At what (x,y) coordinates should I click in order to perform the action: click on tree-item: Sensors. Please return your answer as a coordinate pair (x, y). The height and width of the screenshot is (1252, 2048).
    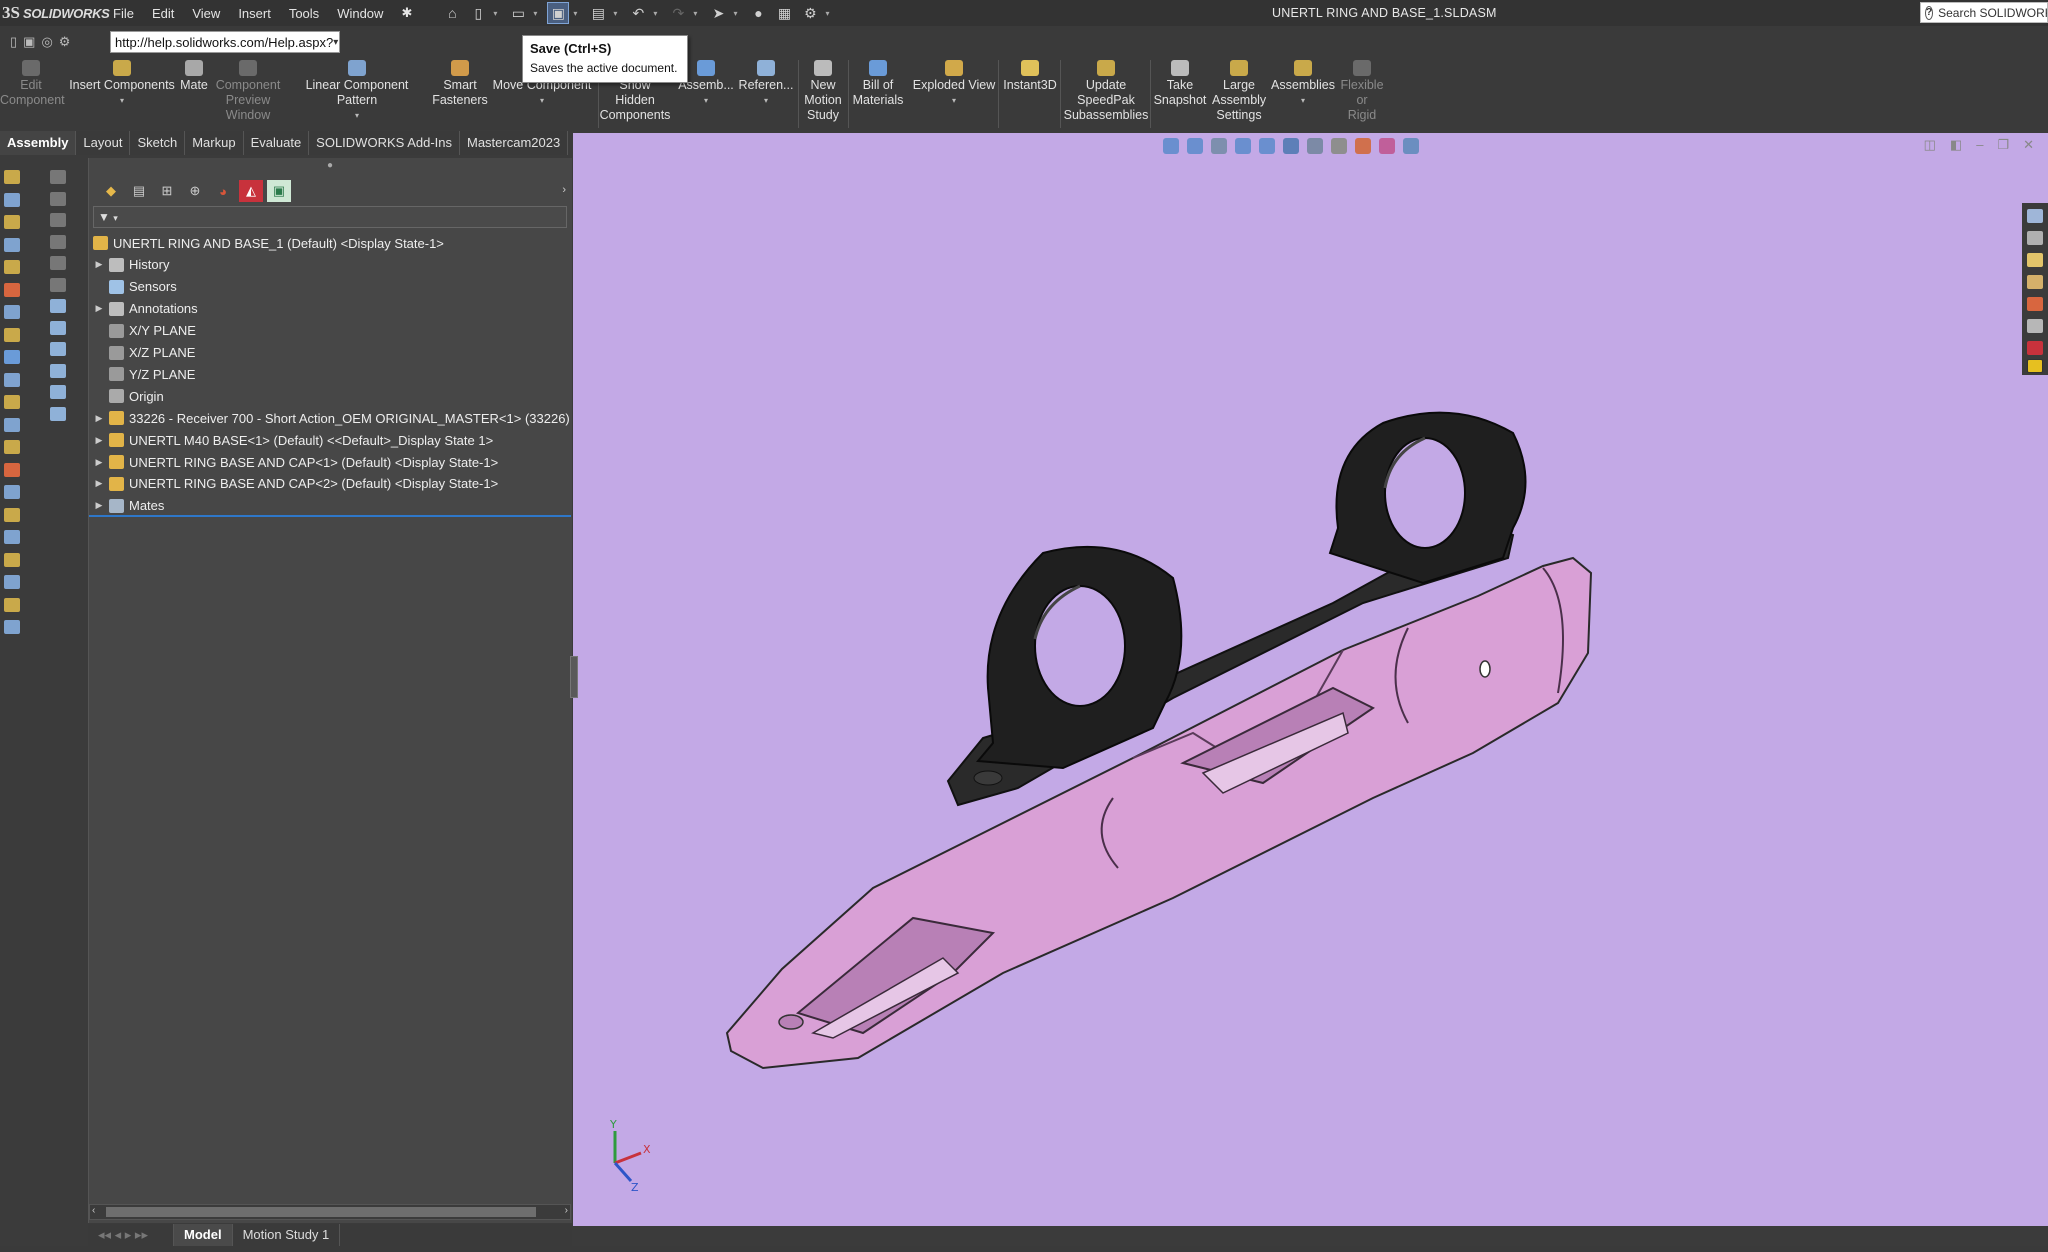
    Looking at the image, I should click on (135, 287).